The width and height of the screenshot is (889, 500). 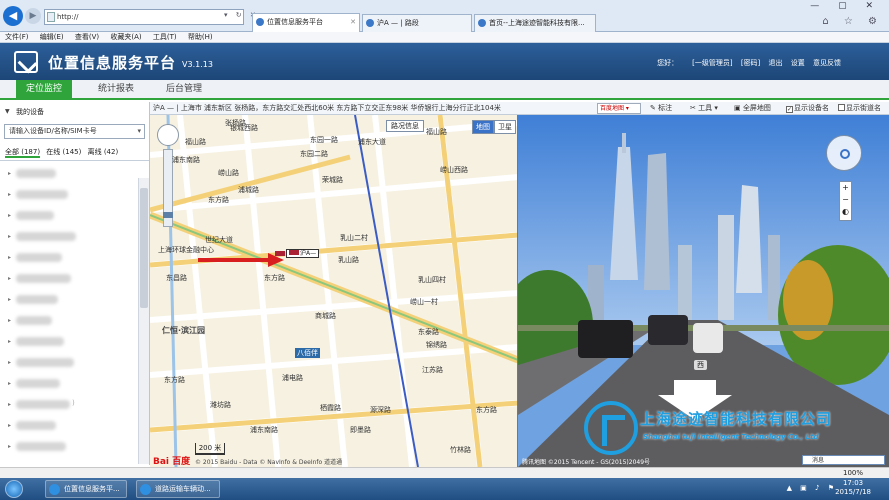 What do you see at coordinates (353, 22) in the screenshot?
I see `close-icon: ✕` at bounding box center [353, 22].